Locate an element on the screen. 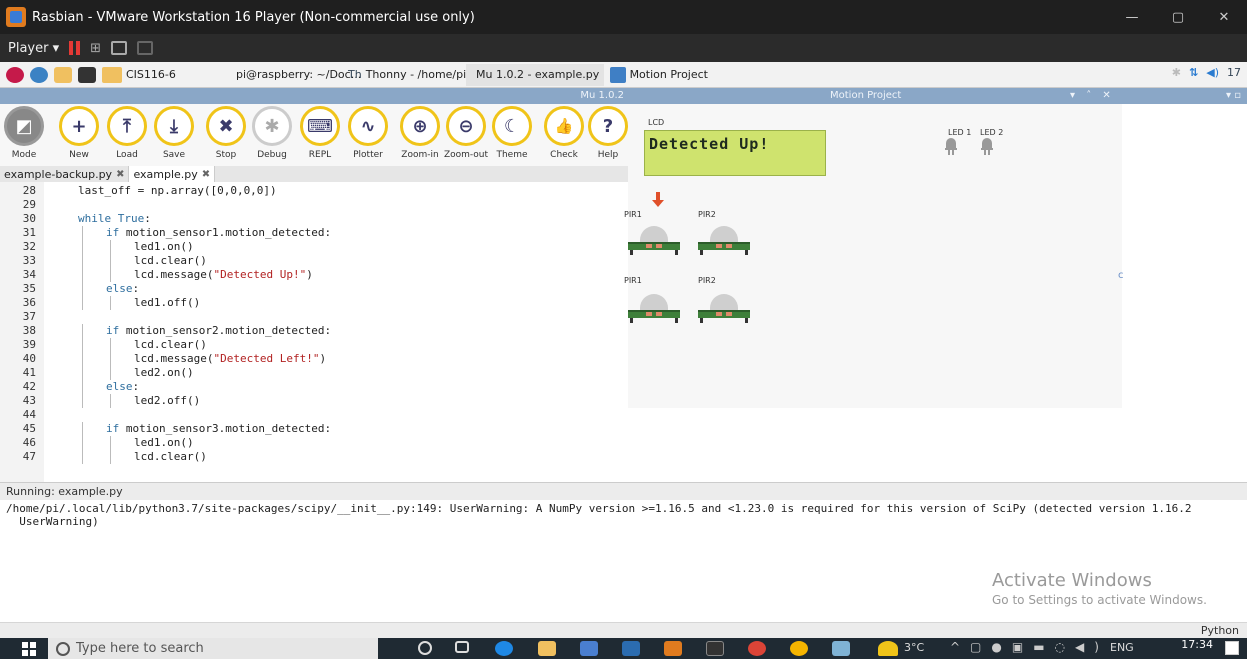 Image resolution: width=1247 pixels, height=659 pixels. code-line: lcd.message("Detected Up!") is located at coordinates (223, 275).